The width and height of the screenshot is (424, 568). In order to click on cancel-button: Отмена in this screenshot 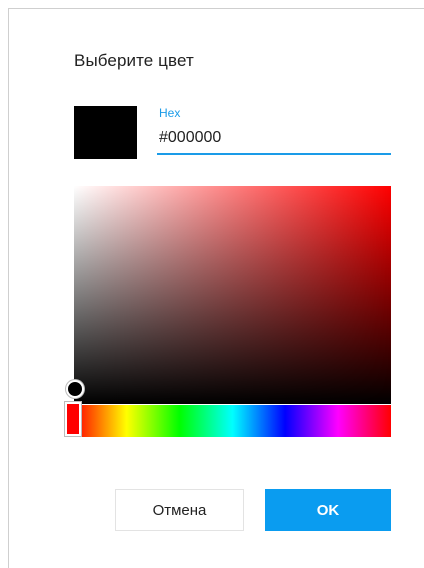, I will do `click(179, 510)`.